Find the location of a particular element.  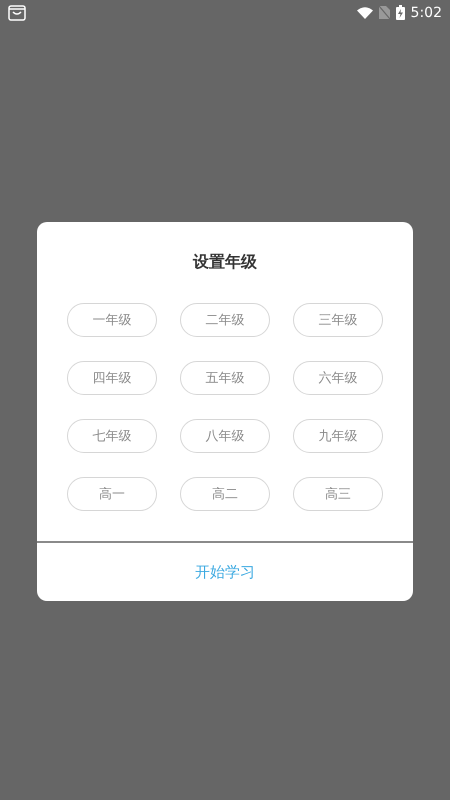

grade-option: 高二 is located at coordinates (225, 494).